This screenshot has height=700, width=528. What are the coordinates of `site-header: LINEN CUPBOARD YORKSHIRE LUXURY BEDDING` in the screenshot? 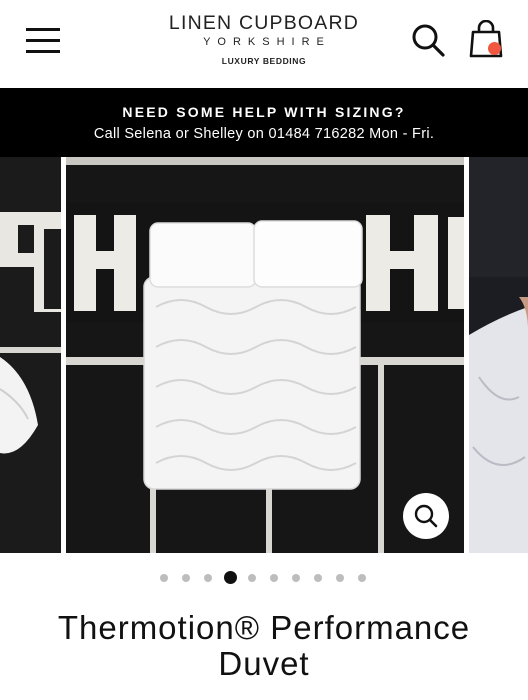 It's located at (264, 44).